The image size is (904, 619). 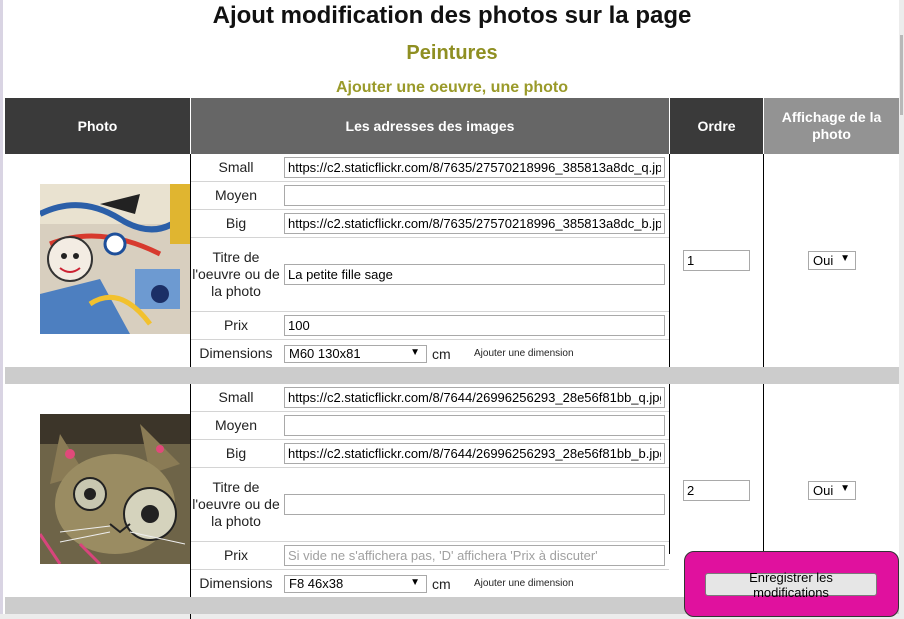 I want to click on row-separator, so click(x=452, y=375).